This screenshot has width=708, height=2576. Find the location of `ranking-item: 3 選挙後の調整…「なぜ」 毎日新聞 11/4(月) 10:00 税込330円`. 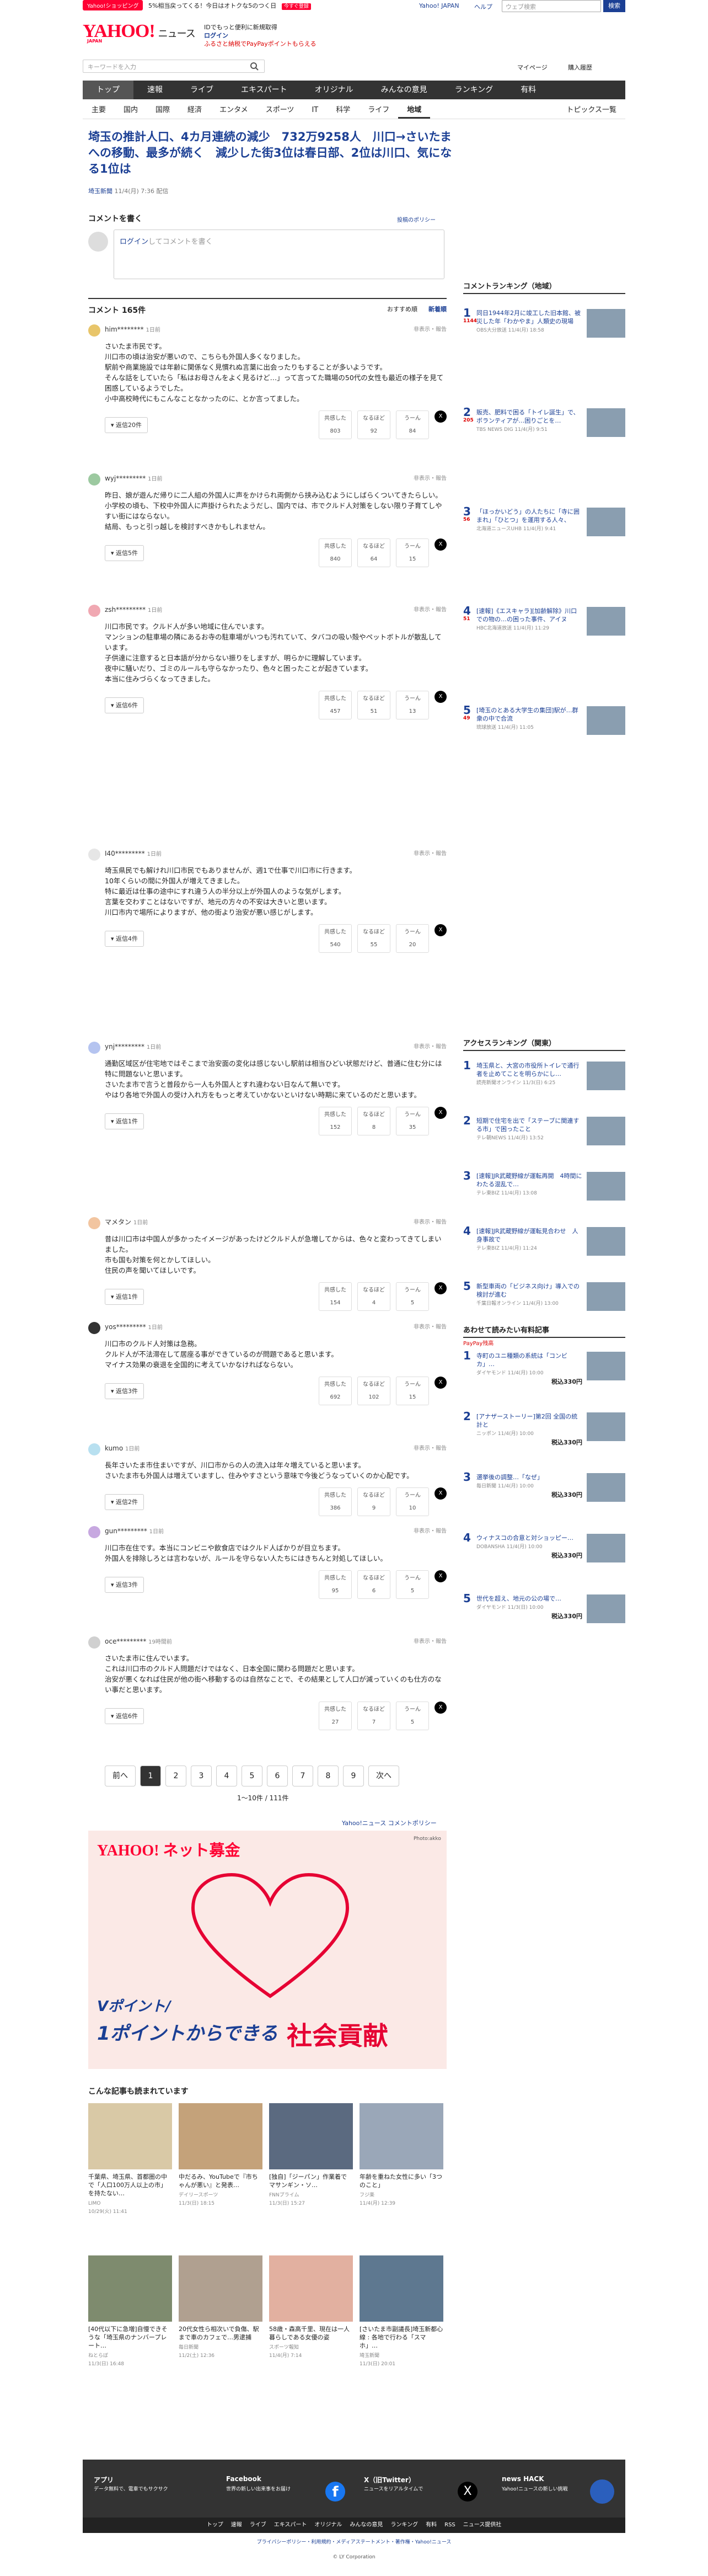

ranking-item: 3 選挙後の調整…「なぜ」 毎日新聞 11/4(月) 10:00 税込330円 is located at coordinates (544, 1486).